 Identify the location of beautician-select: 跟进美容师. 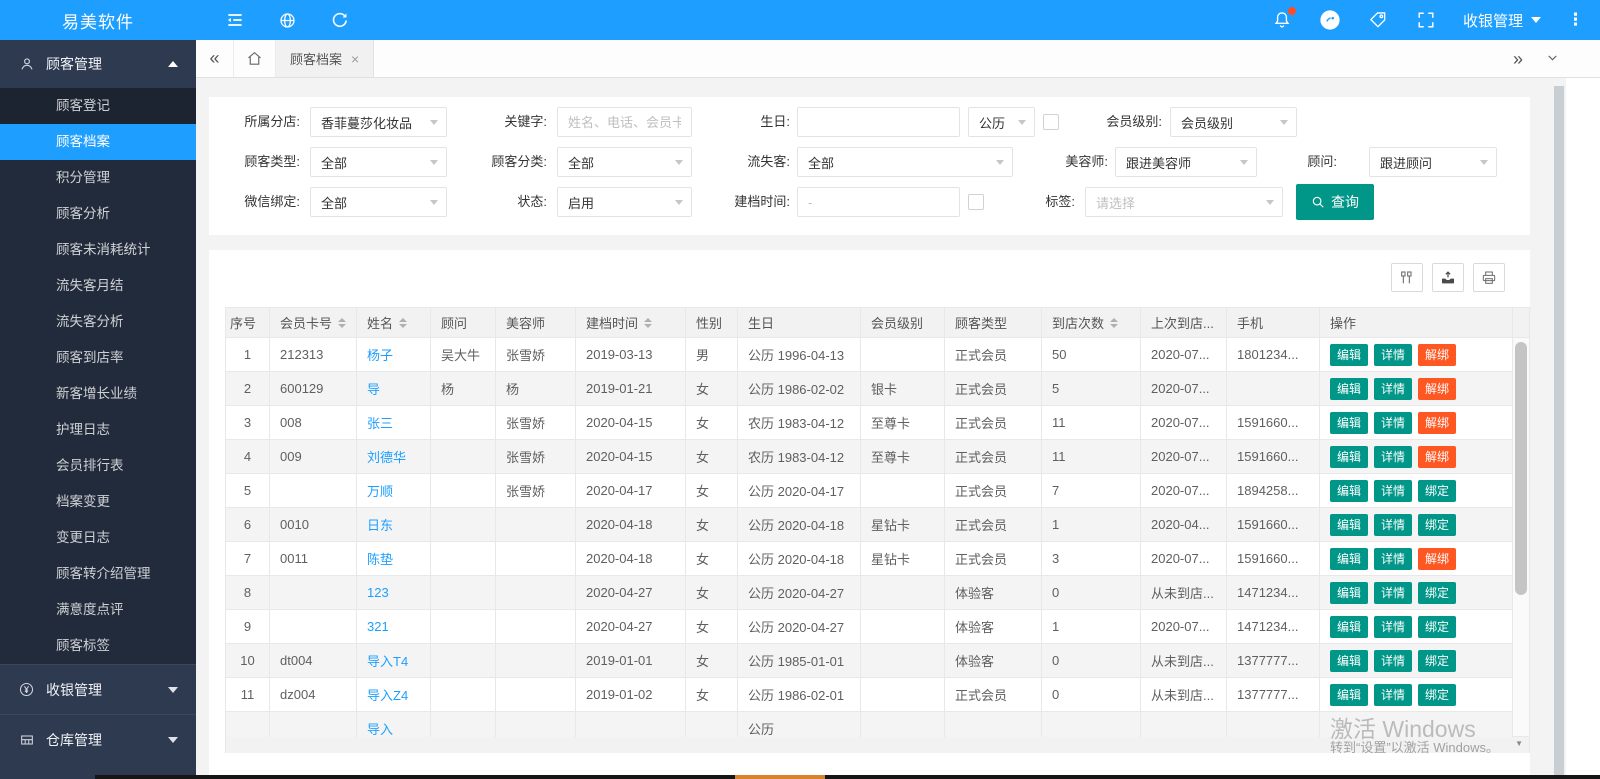
(1186, 162).